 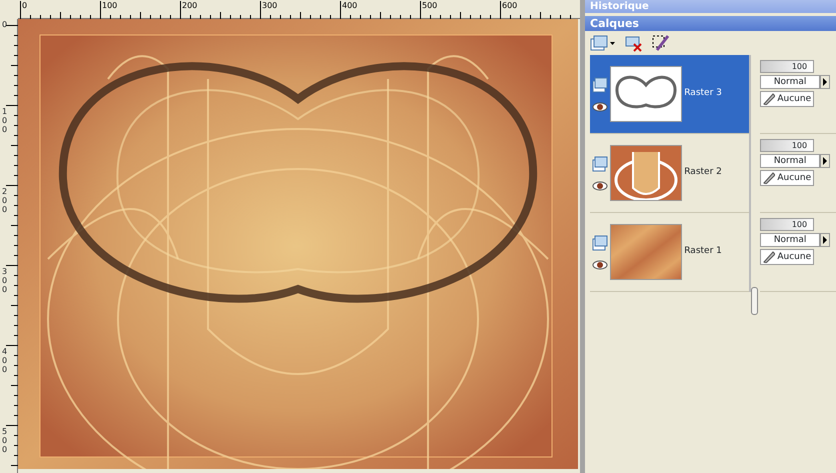 What do you see at coordinates (633, 43) in the screenshot?
I see `delete-layer-icon` at bounding box center [633, 43].